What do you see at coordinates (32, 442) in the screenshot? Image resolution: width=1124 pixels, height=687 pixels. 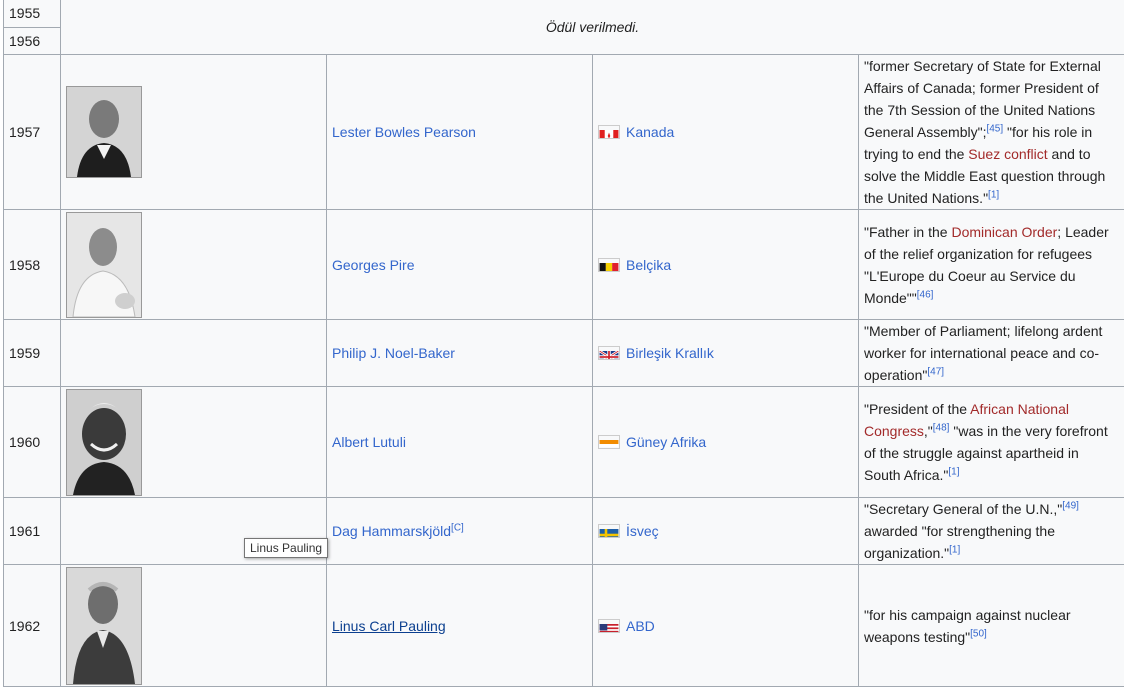 I see `year-cell: 1960` at bounding box center [32, 442].